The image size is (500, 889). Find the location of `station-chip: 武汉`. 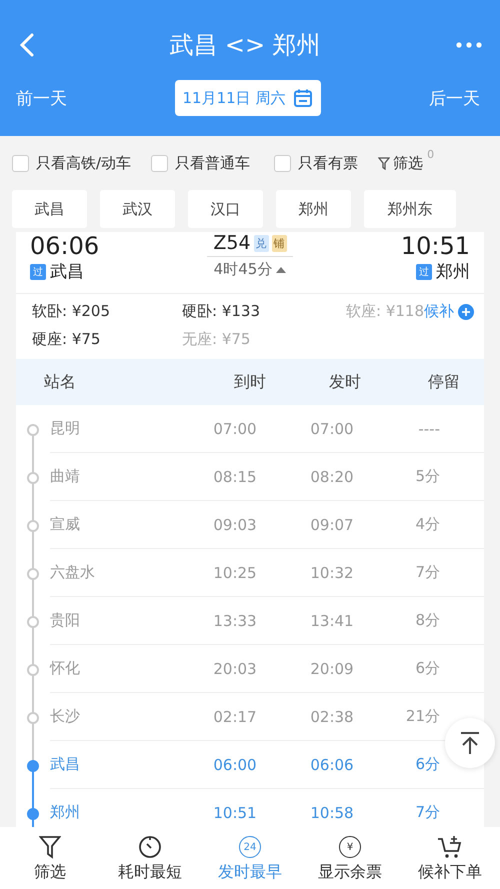

station-chip: 武汉 is located at coordinates (137, 209).